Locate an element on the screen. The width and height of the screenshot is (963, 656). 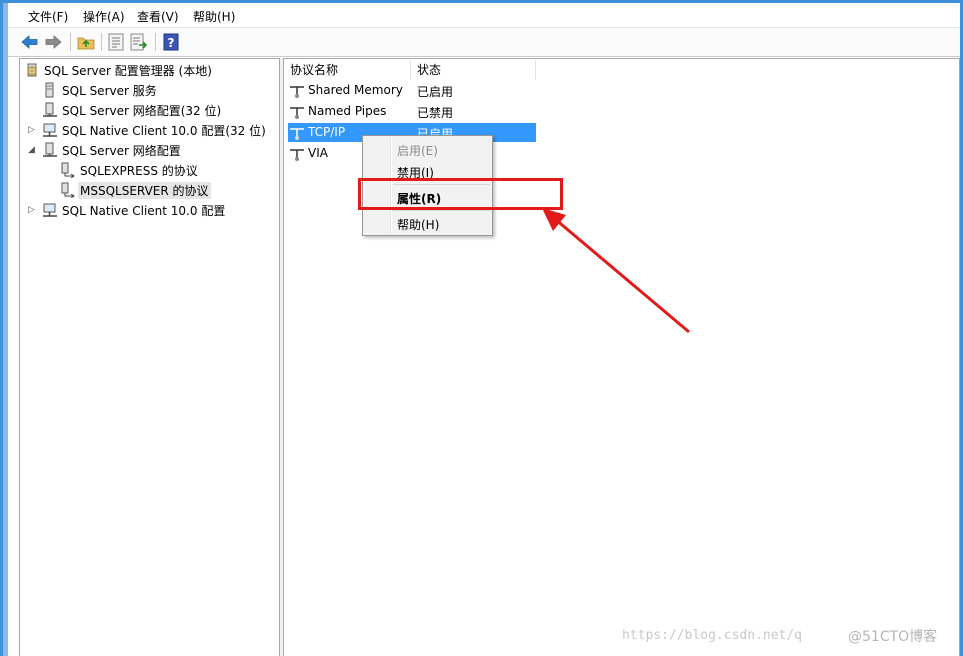
watermark-url: https://blog.csdn.net/q is located at coordinates (712, 635).